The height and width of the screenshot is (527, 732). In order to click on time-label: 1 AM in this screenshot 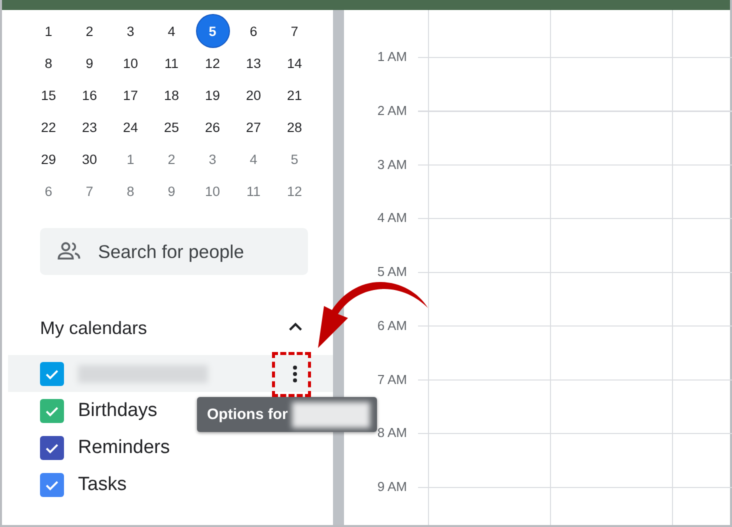, I will do `click(391, 57)`.